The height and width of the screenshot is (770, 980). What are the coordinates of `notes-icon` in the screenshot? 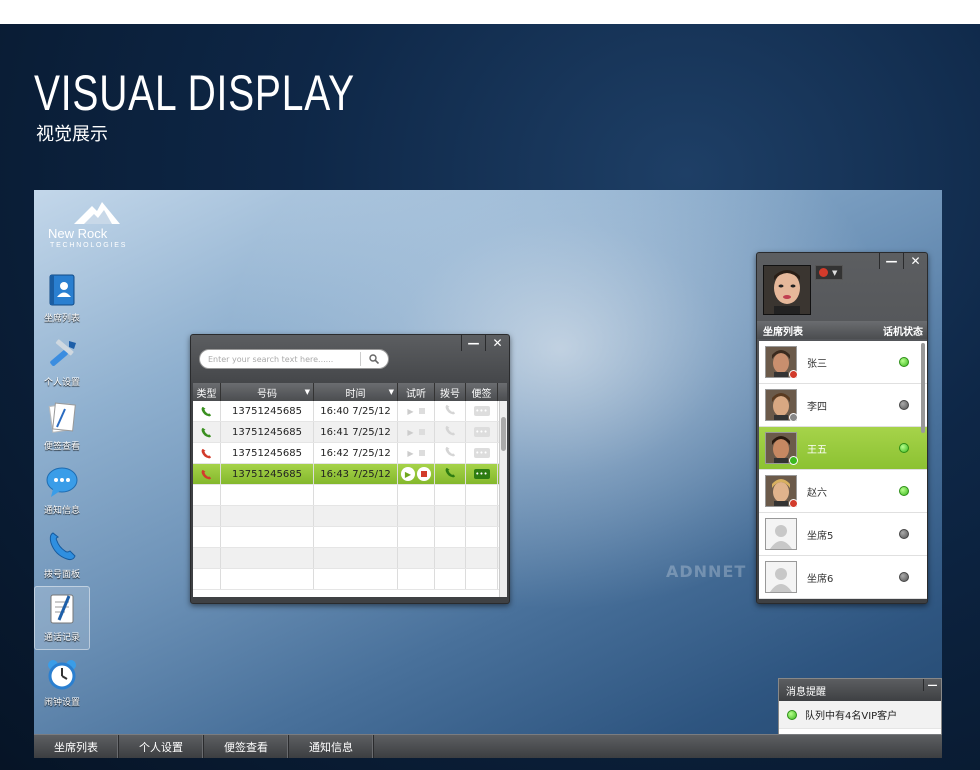 It's located at (62, 418).